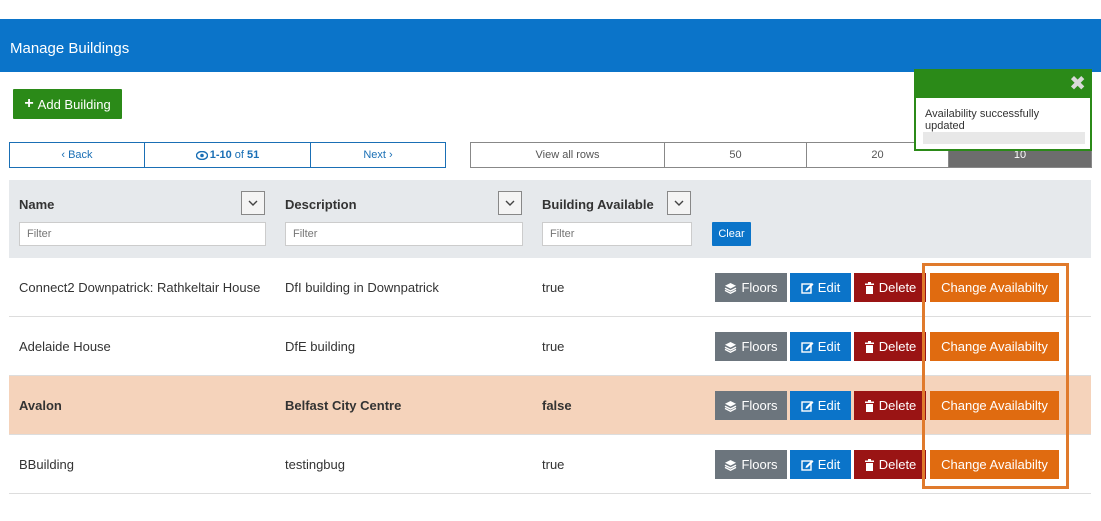  Describe the element at coordinates (220, 155) in the screenshot. I see `page-range: 1-10` at that location.